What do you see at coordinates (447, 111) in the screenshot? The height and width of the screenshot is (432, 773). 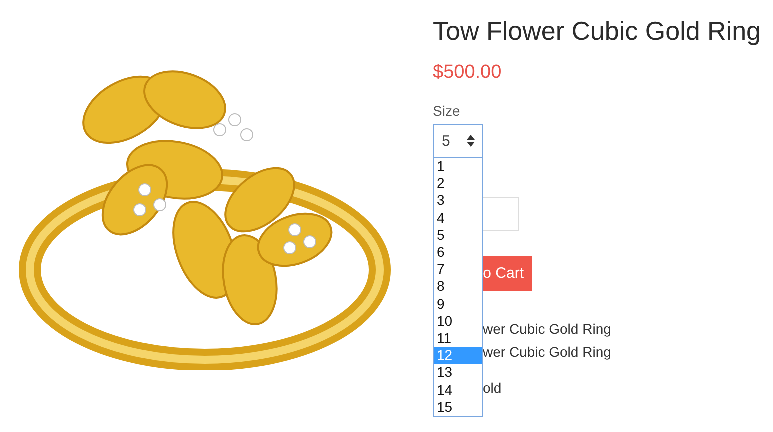 I see `size-label: Size` at bounding box center [447, 111].